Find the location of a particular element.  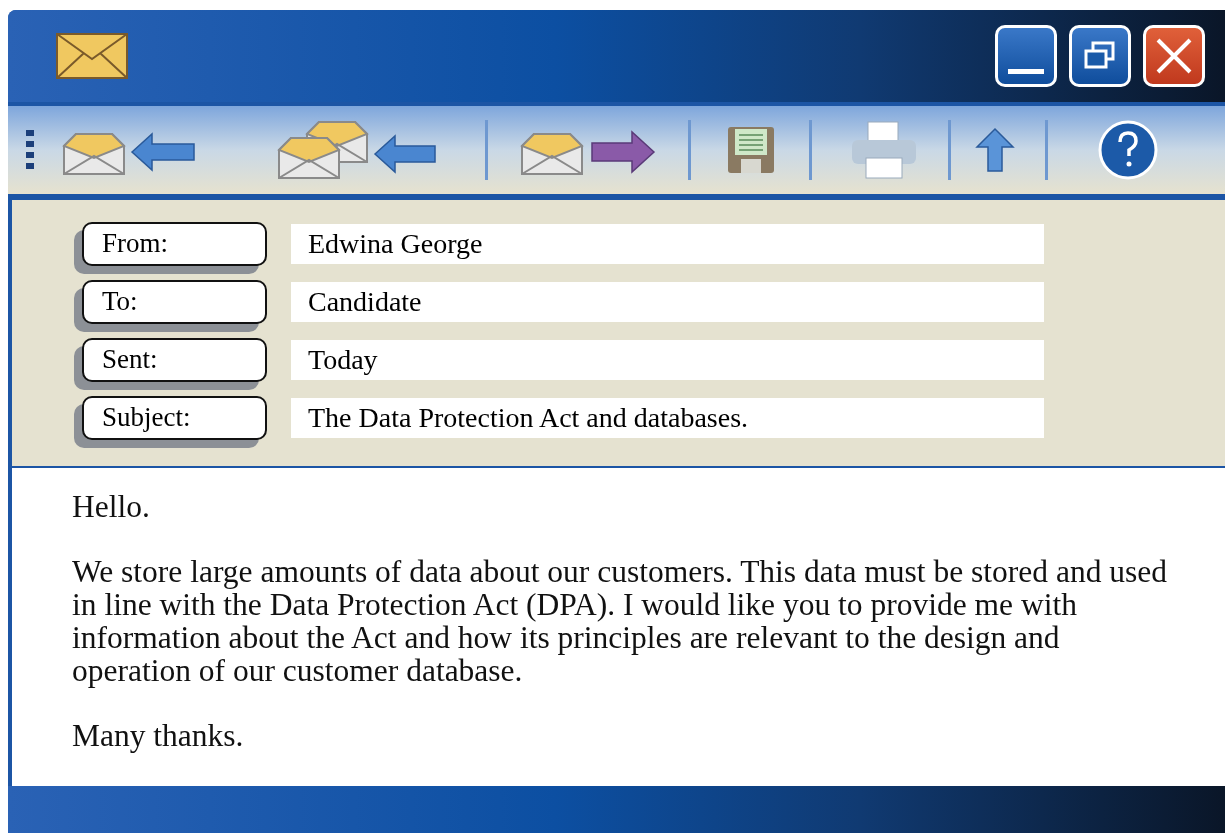

envelope-icon is located at coordinates (92, 56).